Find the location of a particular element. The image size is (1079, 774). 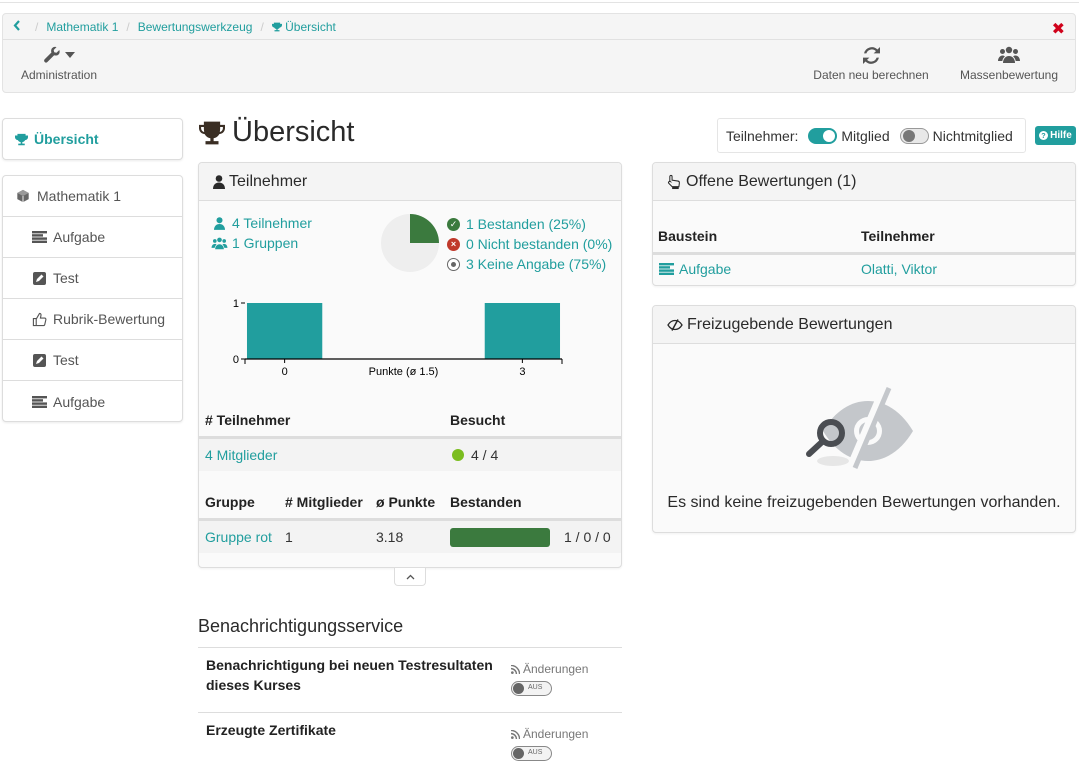

sidebar-item-rubric: Rubrik-Bewertung is located at coordinates (92, 319).